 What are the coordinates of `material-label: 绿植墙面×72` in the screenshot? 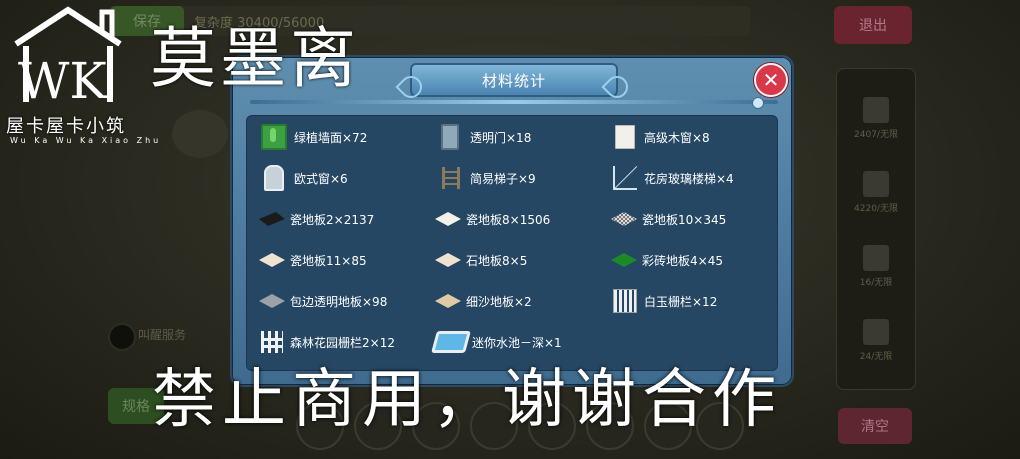 It's located at (331, 137).